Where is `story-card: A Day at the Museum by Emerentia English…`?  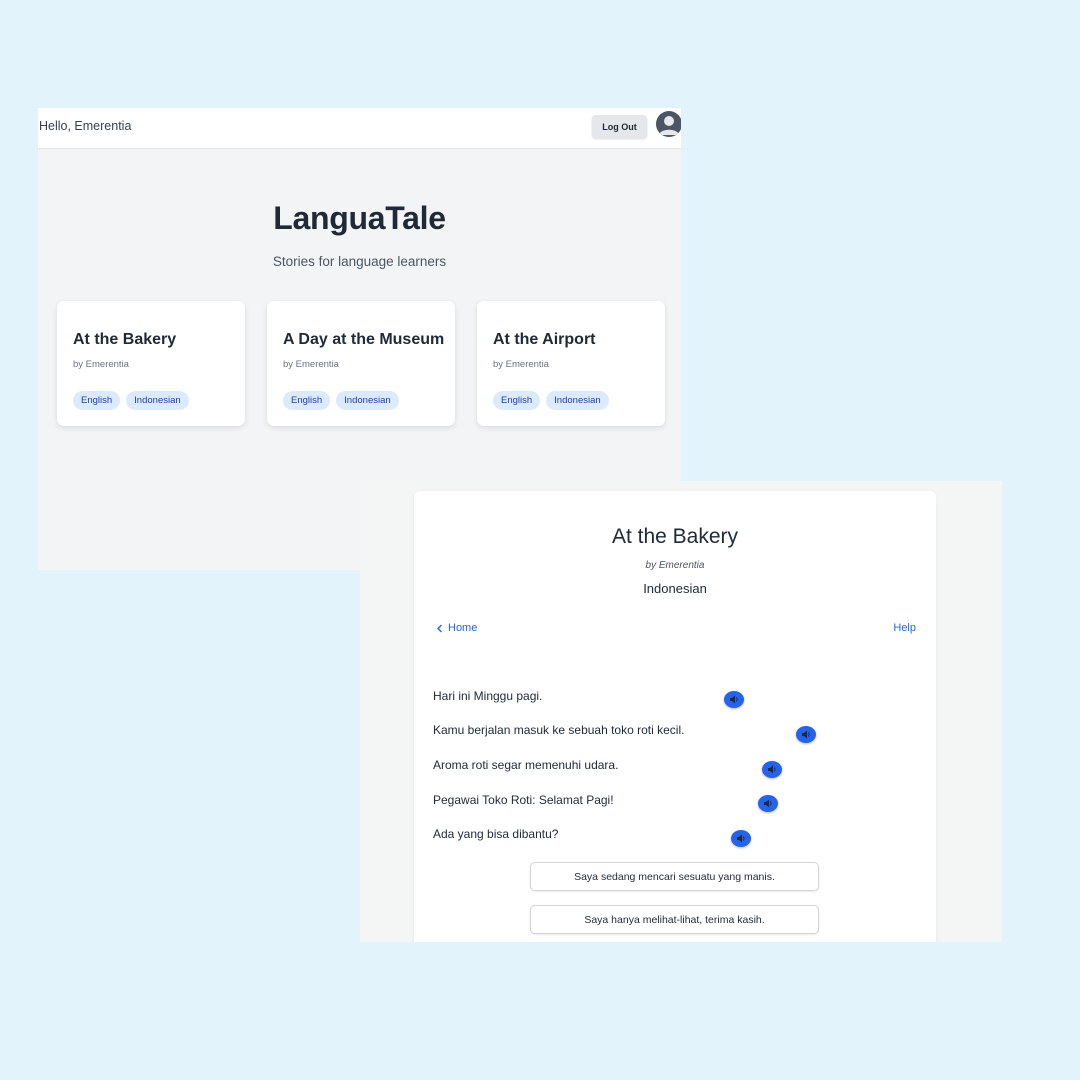 story-card: A Day at the Museum by Emerentia English… is located at coordinates (361, 363).